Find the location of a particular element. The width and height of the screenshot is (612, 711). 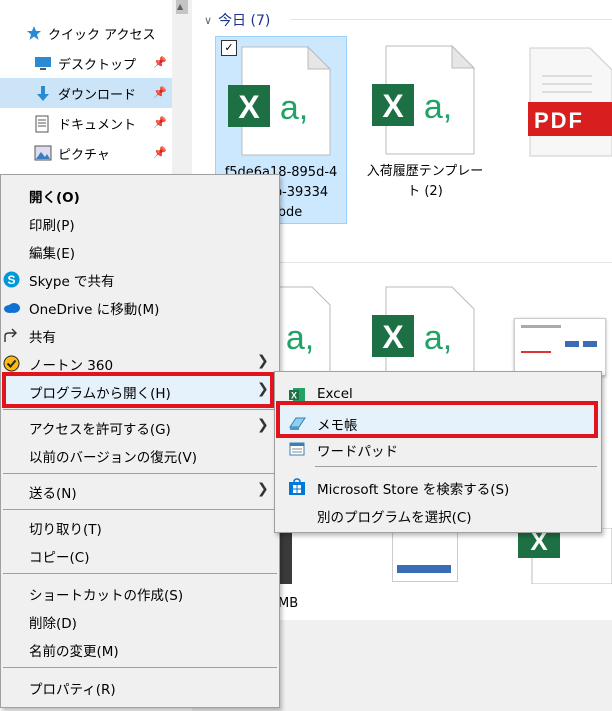

nav-item-desktop: デスクトップ 📌 is located at coordinates (86, 63).